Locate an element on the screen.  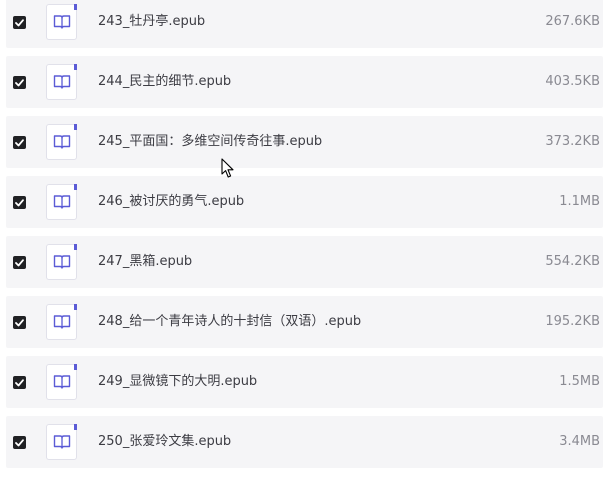
file-name: 249_显微镜下的大明.epub is located at coordinates (177, 382).